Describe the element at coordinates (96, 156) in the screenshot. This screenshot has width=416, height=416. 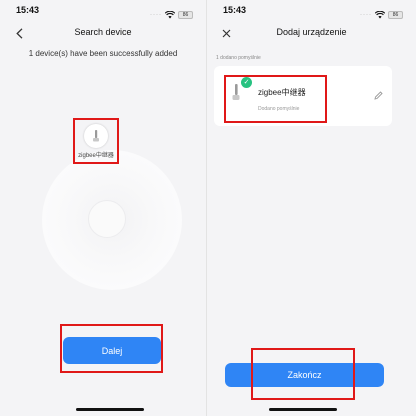
I see `found-device-name: zigbee中继器` at that location.